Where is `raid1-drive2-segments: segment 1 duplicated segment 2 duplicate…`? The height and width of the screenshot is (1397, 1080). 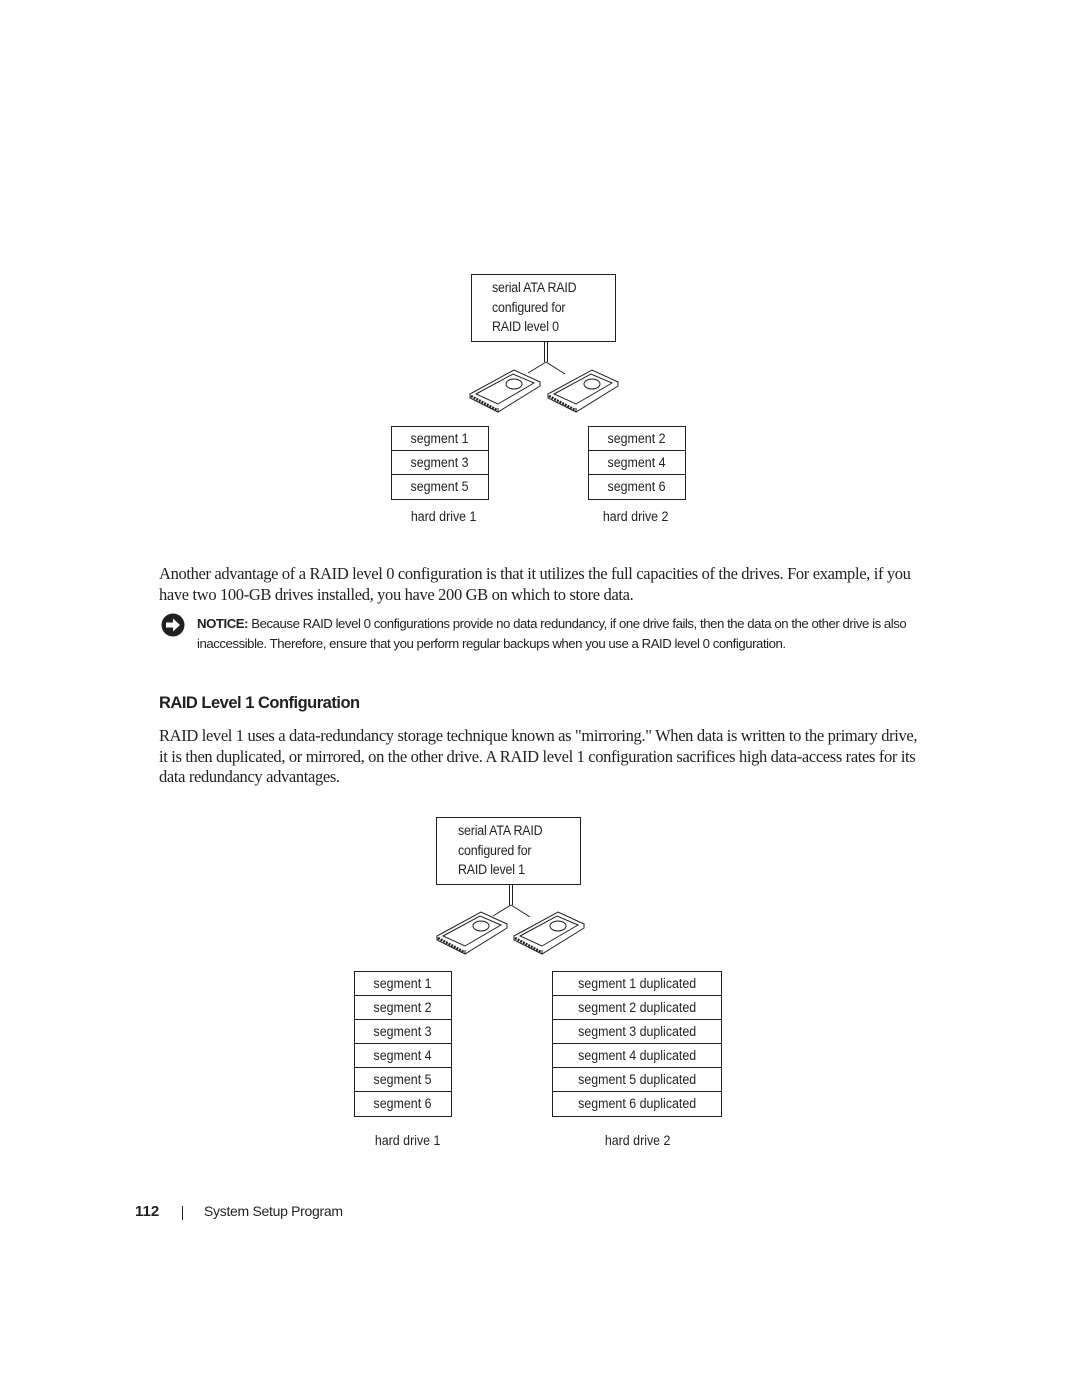 raid1-drive2-segments: segment 1 duplicated segment 2 duplicate… is located at coordinates (637, 1044).